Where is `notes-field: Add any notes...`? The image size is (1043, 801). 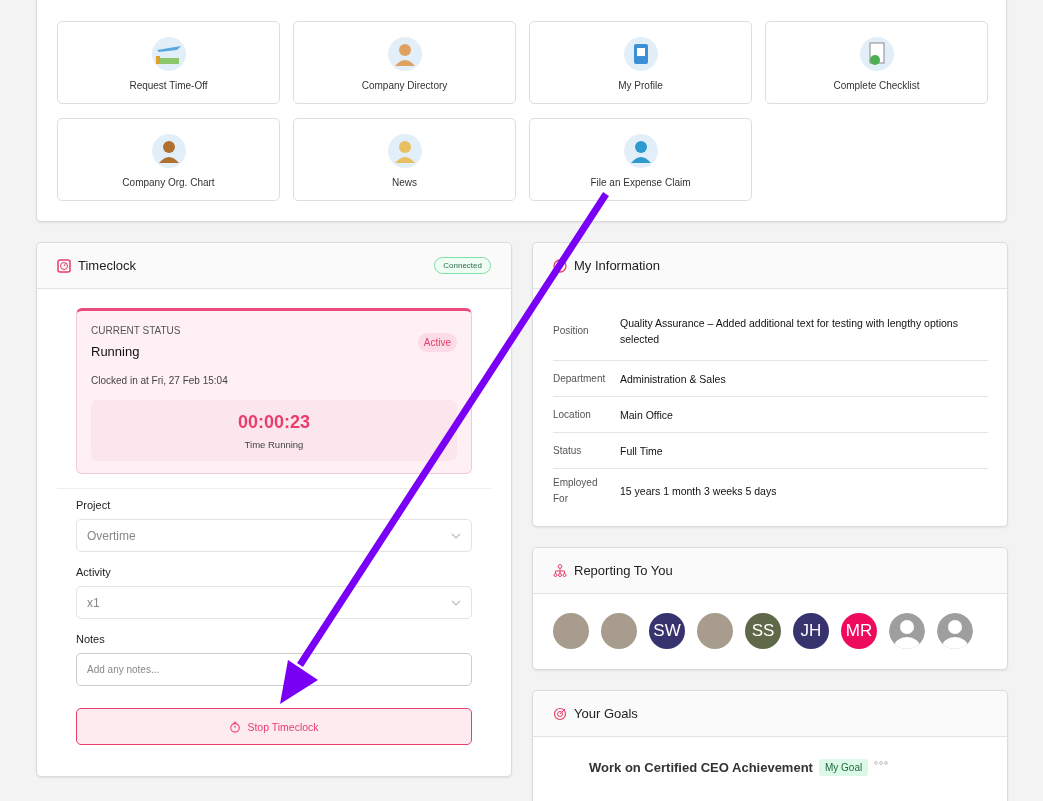 notes-field: Add any notes... is located at coordinates (274, 669).